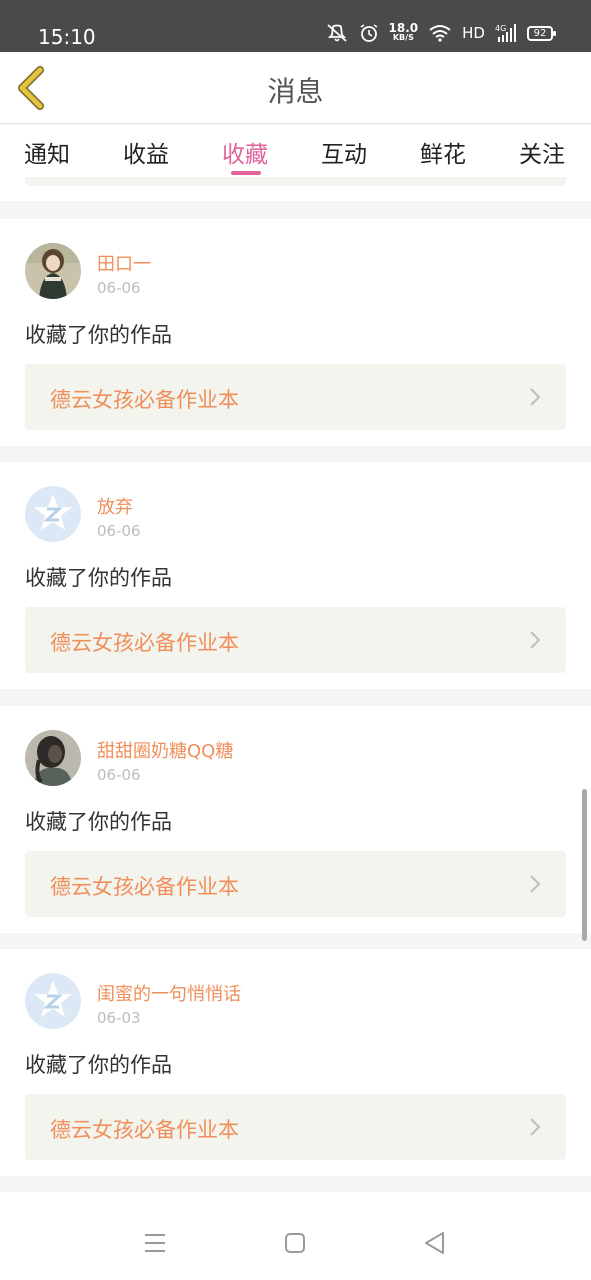 The height and width of the screenshot is (1280, 591). Describe the element at coordinates (584, 865) in the screenshot. I see `scrollbar` at that location.